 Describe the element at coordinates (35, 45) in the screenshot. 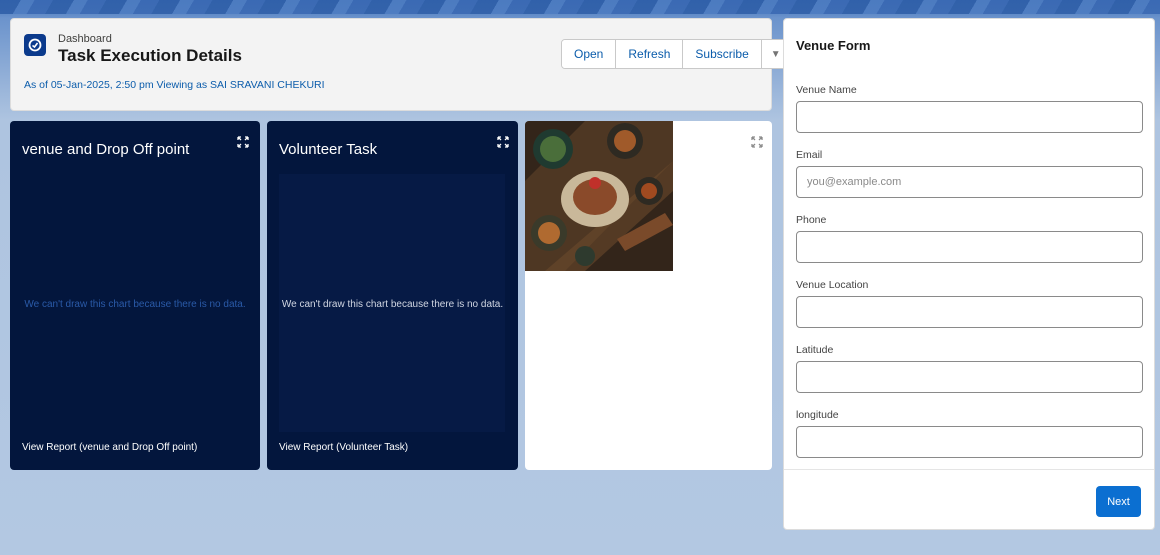

I see `dashboard-icon` at that location.